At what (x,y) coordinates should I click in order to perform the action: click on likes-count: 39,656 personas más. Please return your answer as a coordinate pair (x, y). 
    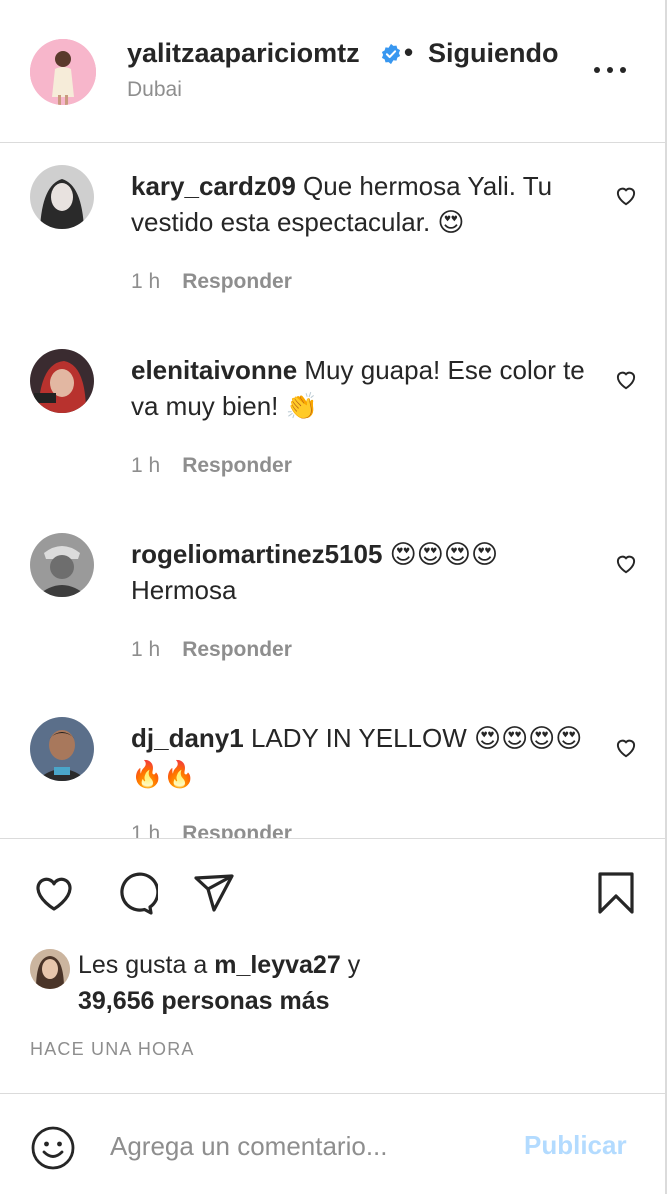
    Looking at the image, I should click on (204, 1001).